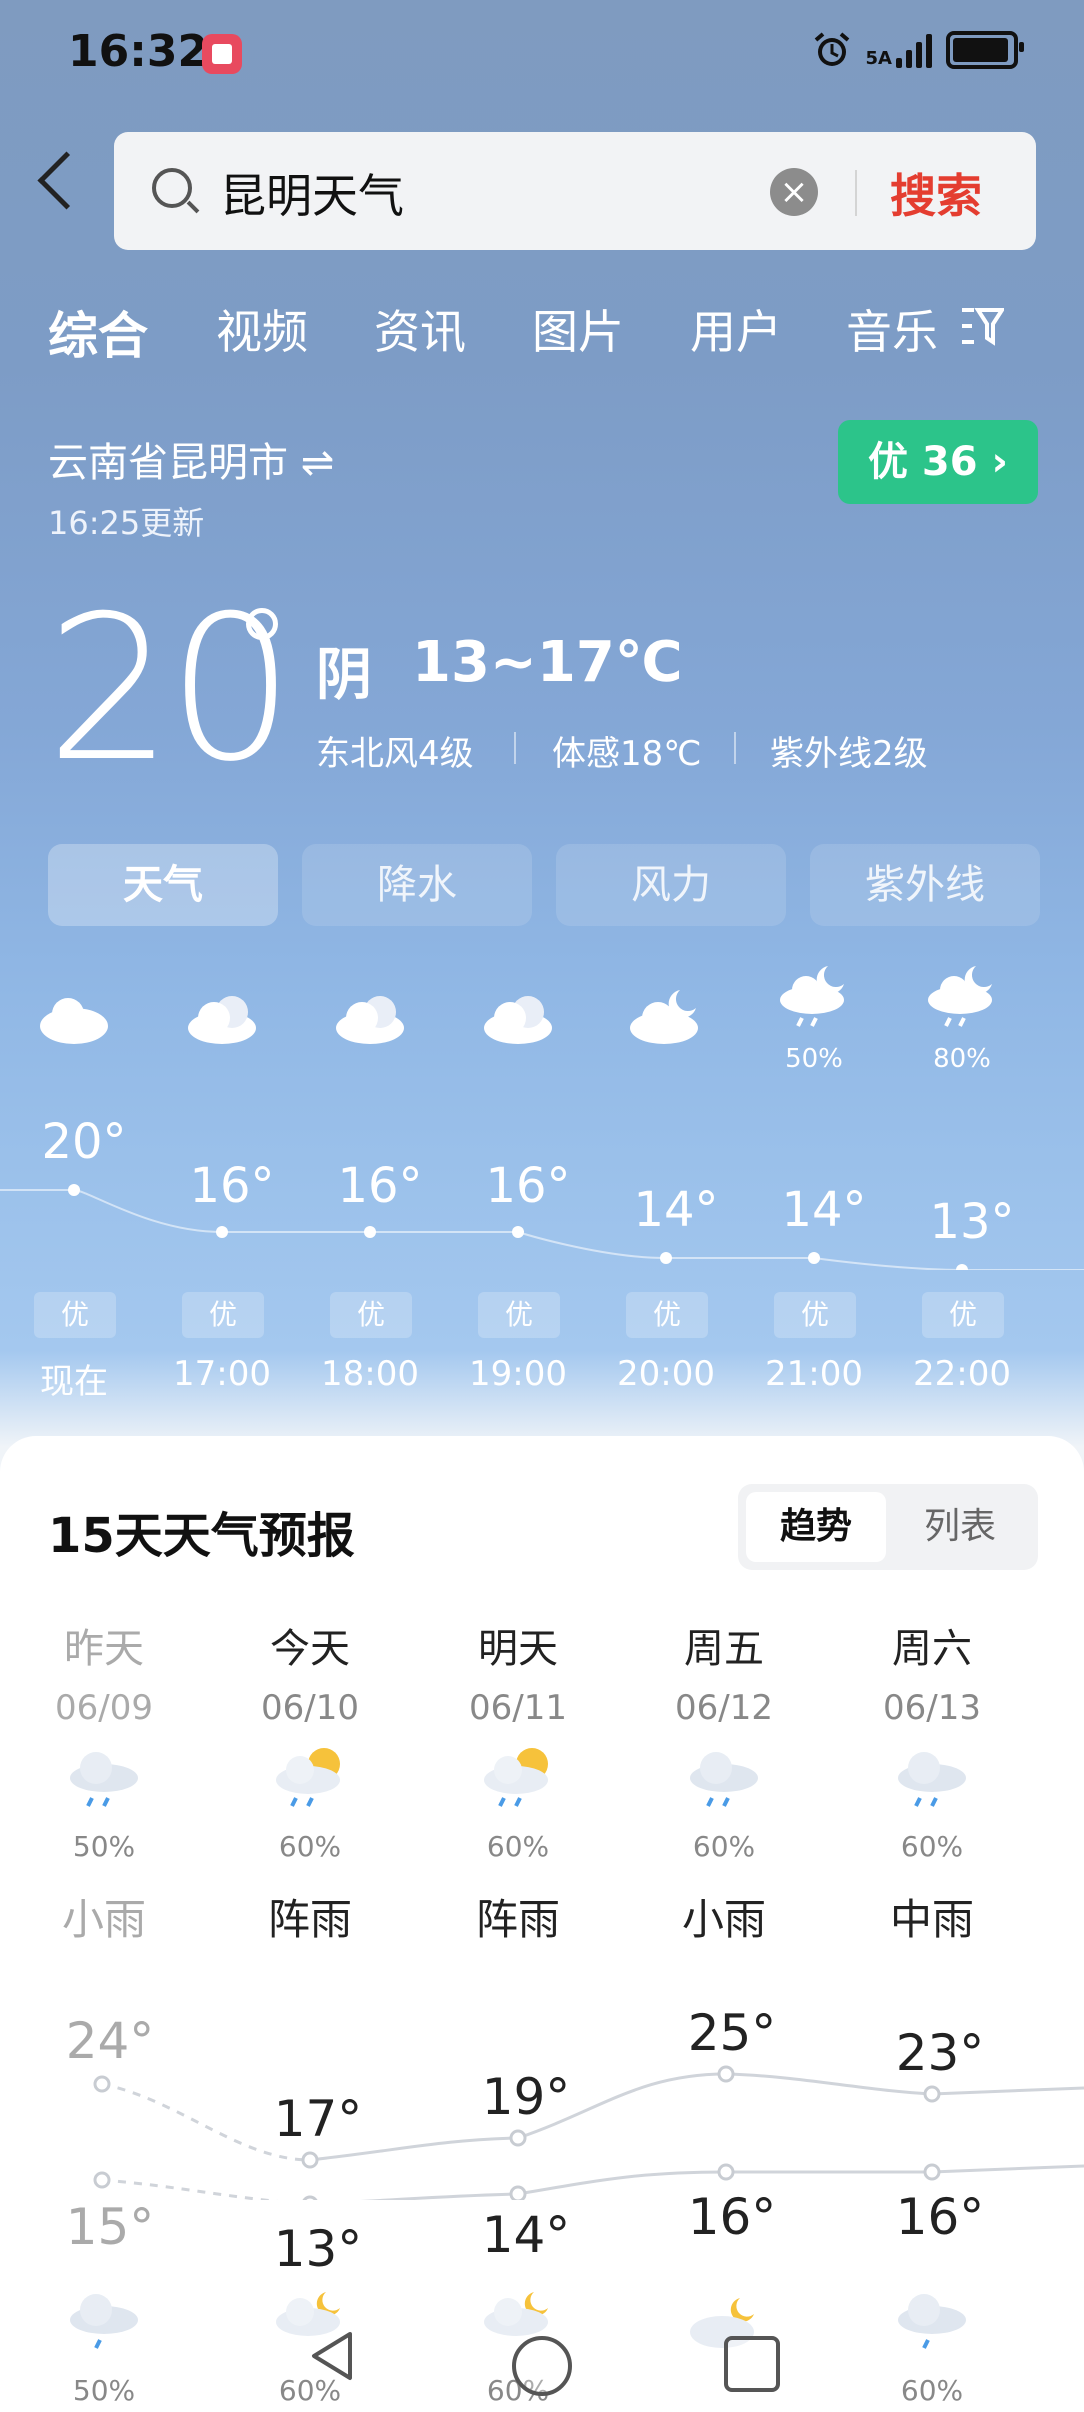 This screenshot has width=1084, height=2412. I want to click on day-low: 16°, so click(940, 2217).